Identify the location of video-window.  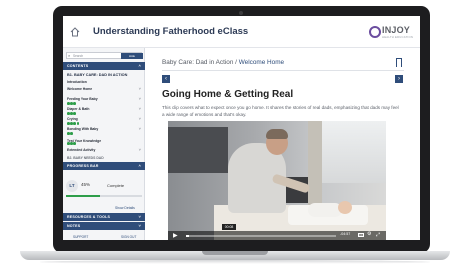
(352, 152).